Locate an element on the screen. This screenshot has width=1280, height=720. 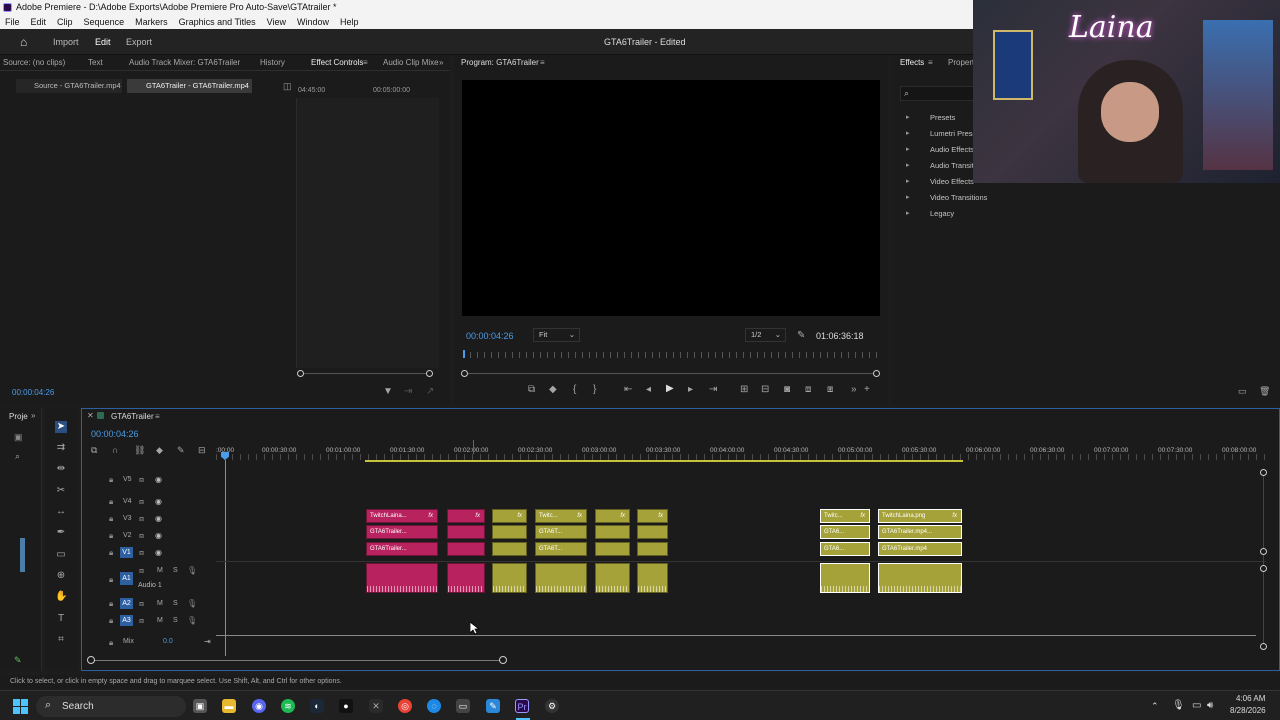
effects-menu-icon: ≡ is located at coordinates (930, 62).